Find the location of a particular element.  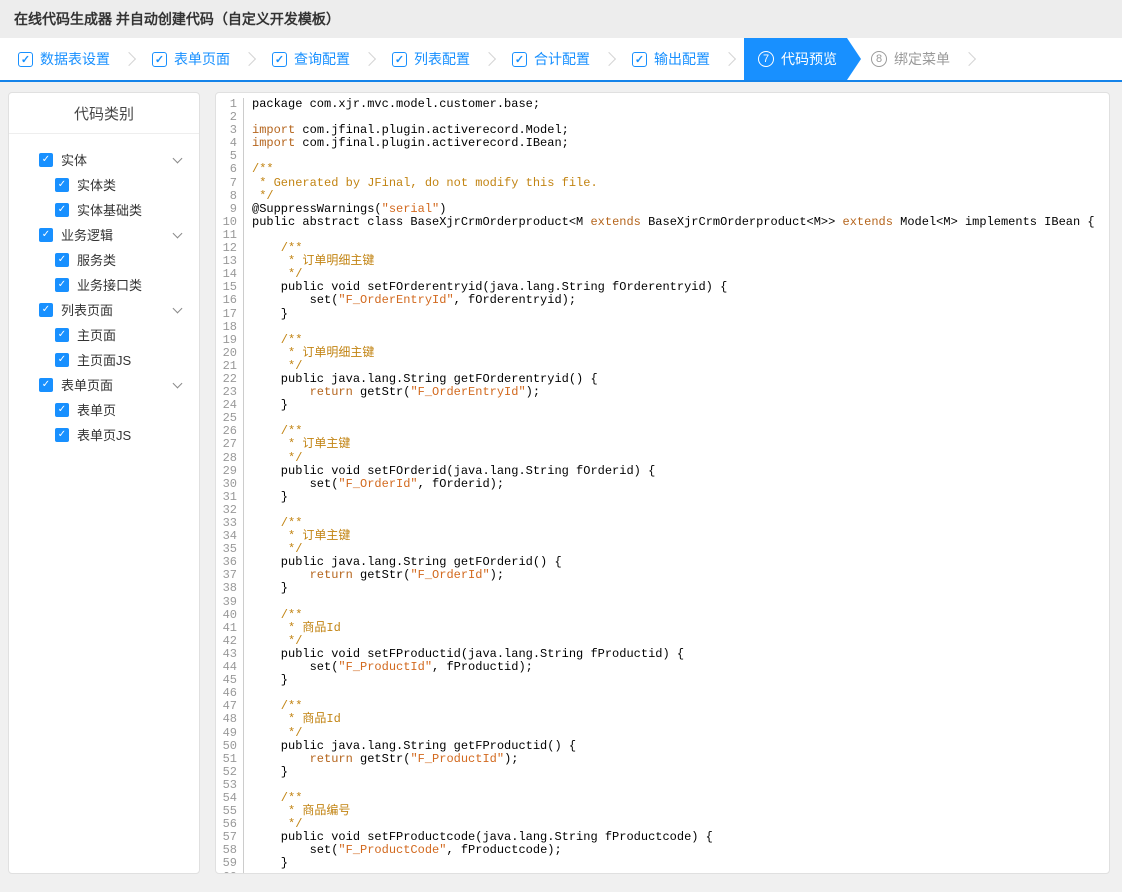

line-number: 30 is located at coordinates (230, 484).